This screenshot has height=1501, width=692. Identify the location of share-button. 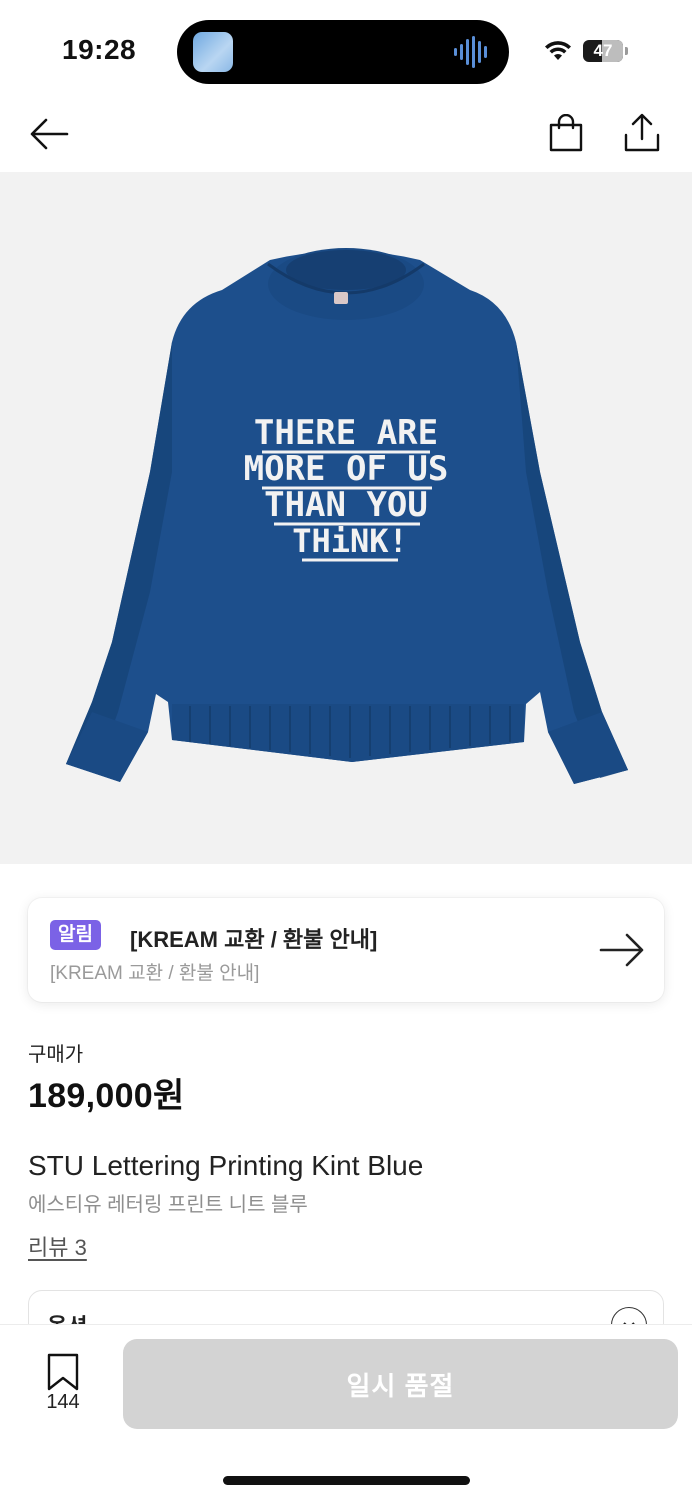
(642, 133).